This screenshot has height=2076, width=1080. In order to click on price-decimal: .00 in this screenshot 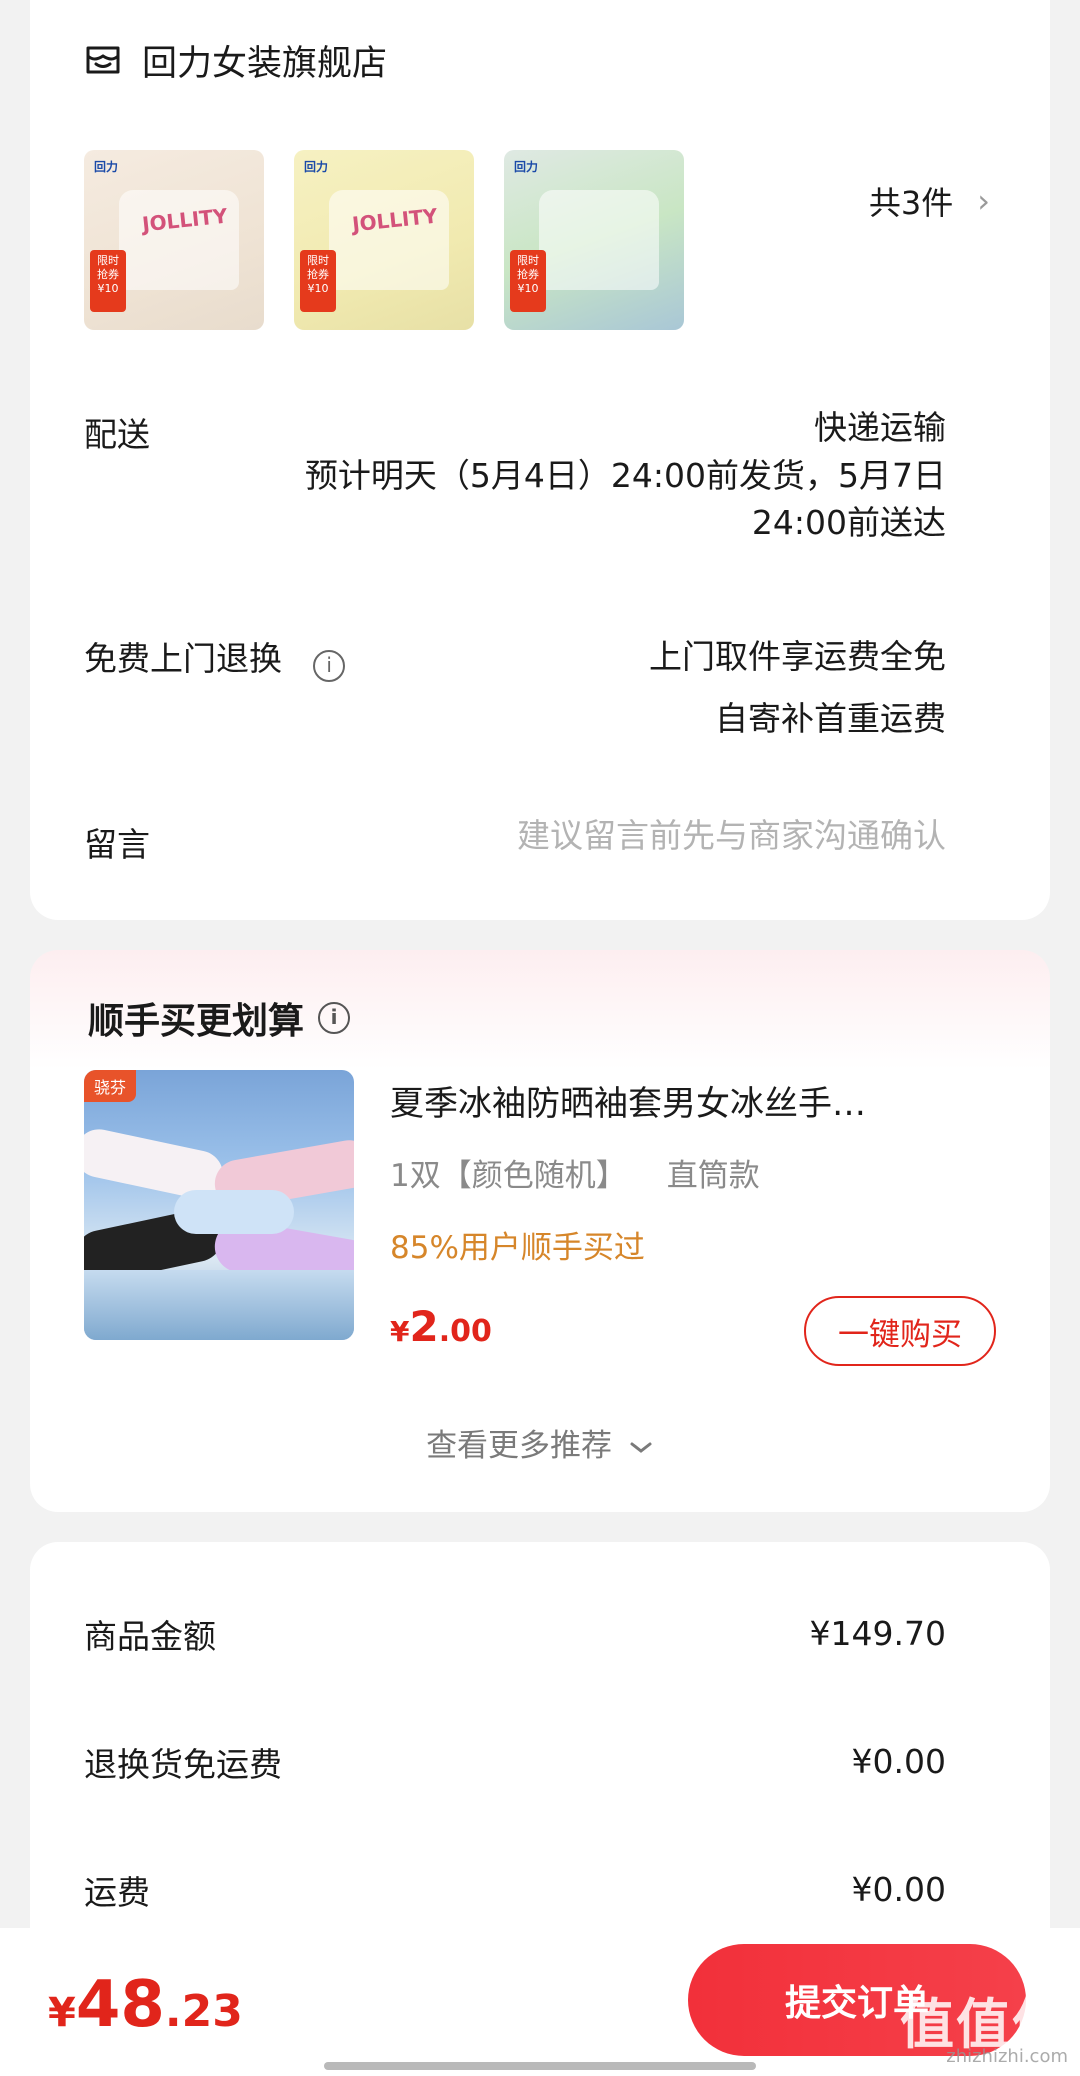, I will do `click(465, 1331)`.